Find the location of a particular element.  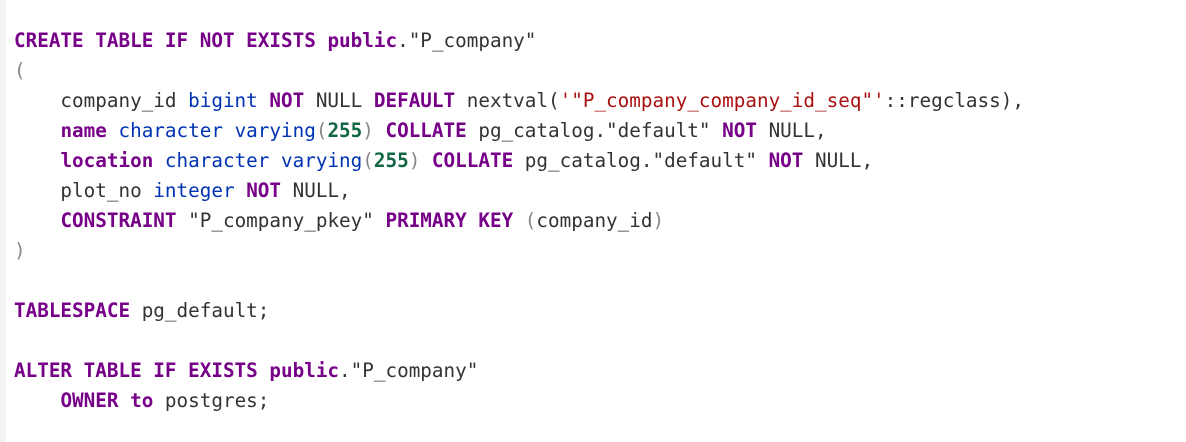

code-token-kw: to is located at coordinates (142, 400).